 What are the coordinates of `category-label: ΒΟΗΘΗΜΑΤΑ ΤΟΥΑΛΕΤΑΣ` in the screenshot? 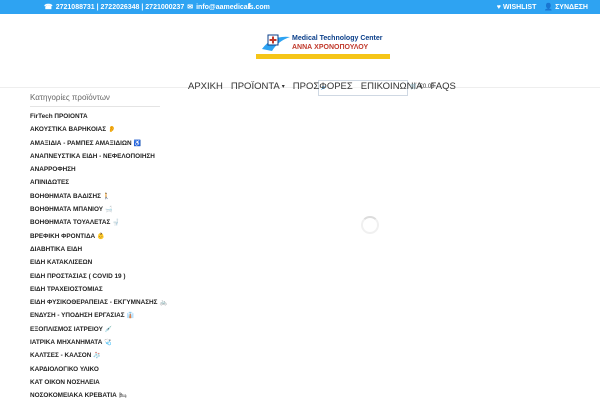 It's located at (70, 223).